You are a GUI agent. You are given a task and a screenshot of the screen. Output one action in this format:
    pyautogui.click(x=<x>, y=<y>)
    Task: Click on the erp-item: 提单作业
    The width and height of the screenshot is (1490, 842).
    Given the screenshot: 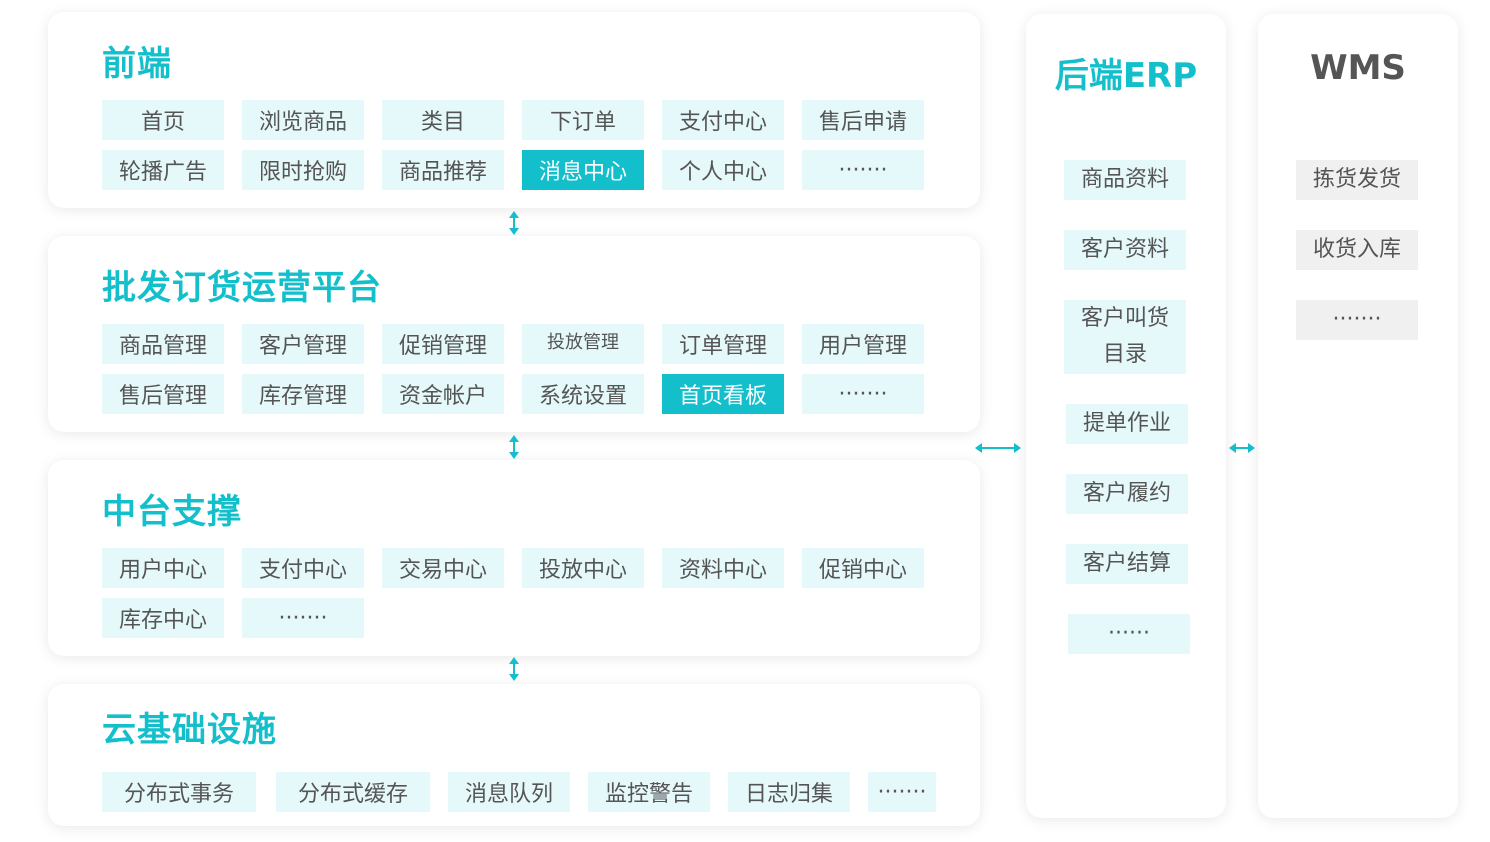 What is the action you would take?
    pyautogui.click(x=1127, y=424)
    